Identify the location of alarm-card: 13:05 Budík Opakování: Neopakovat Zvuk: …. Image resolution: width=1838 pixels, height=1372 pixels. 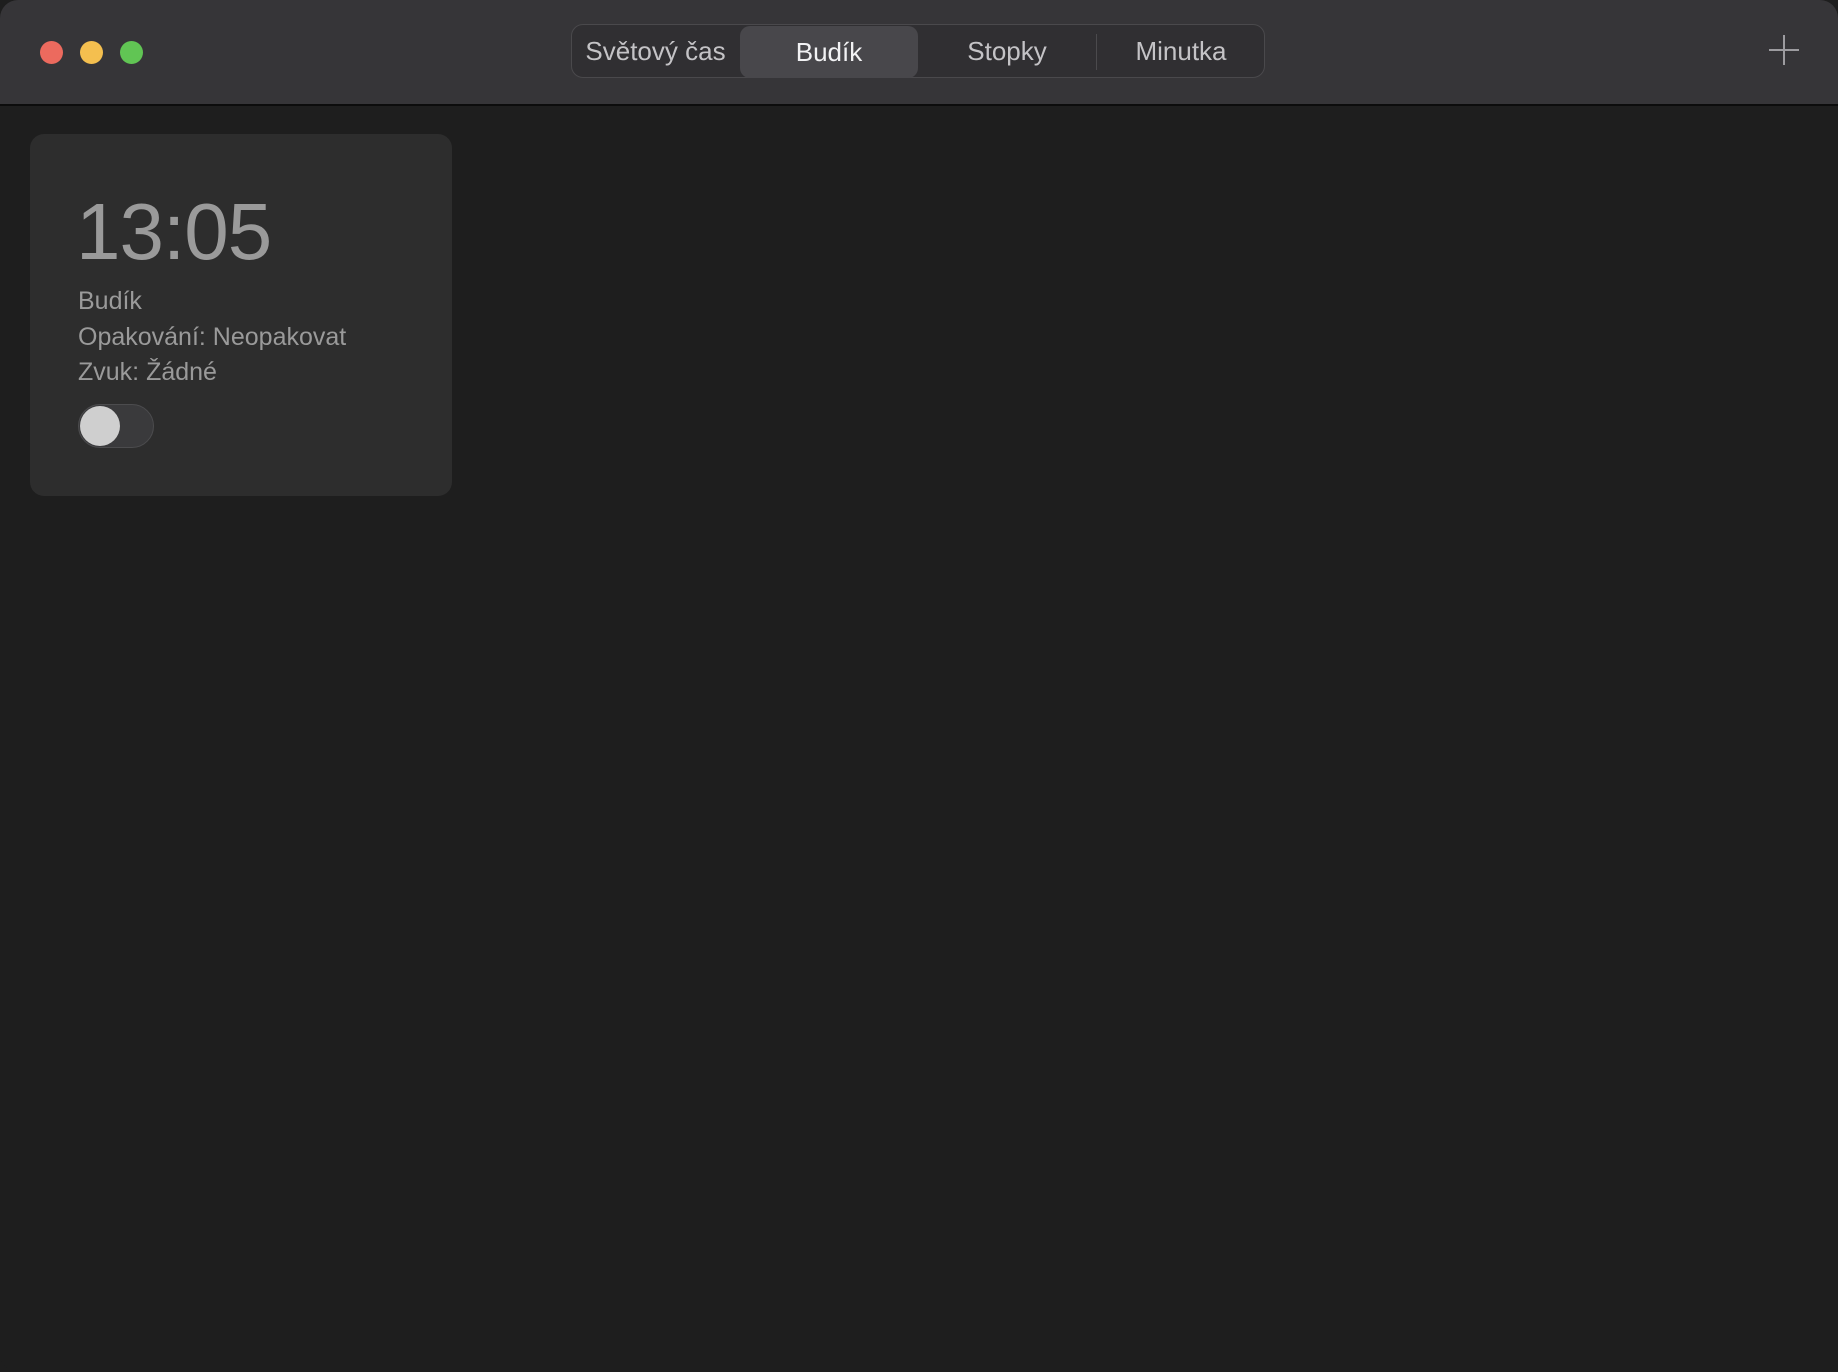
(241, 315).